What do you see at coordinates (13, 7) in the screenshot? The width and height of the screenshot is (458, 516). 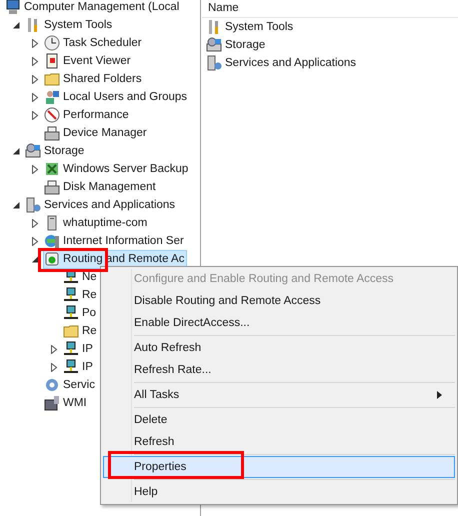 I see `computer-icon` at bounding box center [13, 7].